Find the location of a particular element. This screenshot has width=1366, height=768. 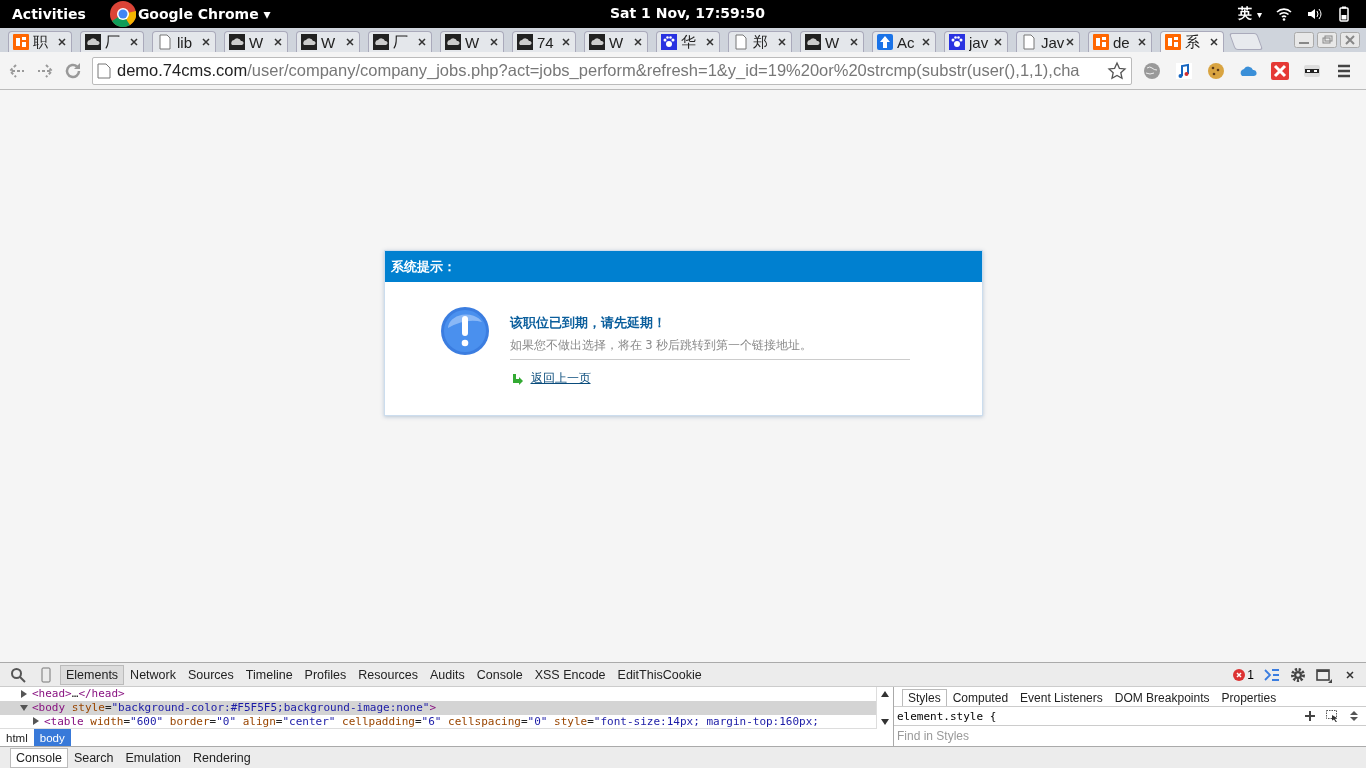

breadcrumb: html is located at coordinates (17, 737).